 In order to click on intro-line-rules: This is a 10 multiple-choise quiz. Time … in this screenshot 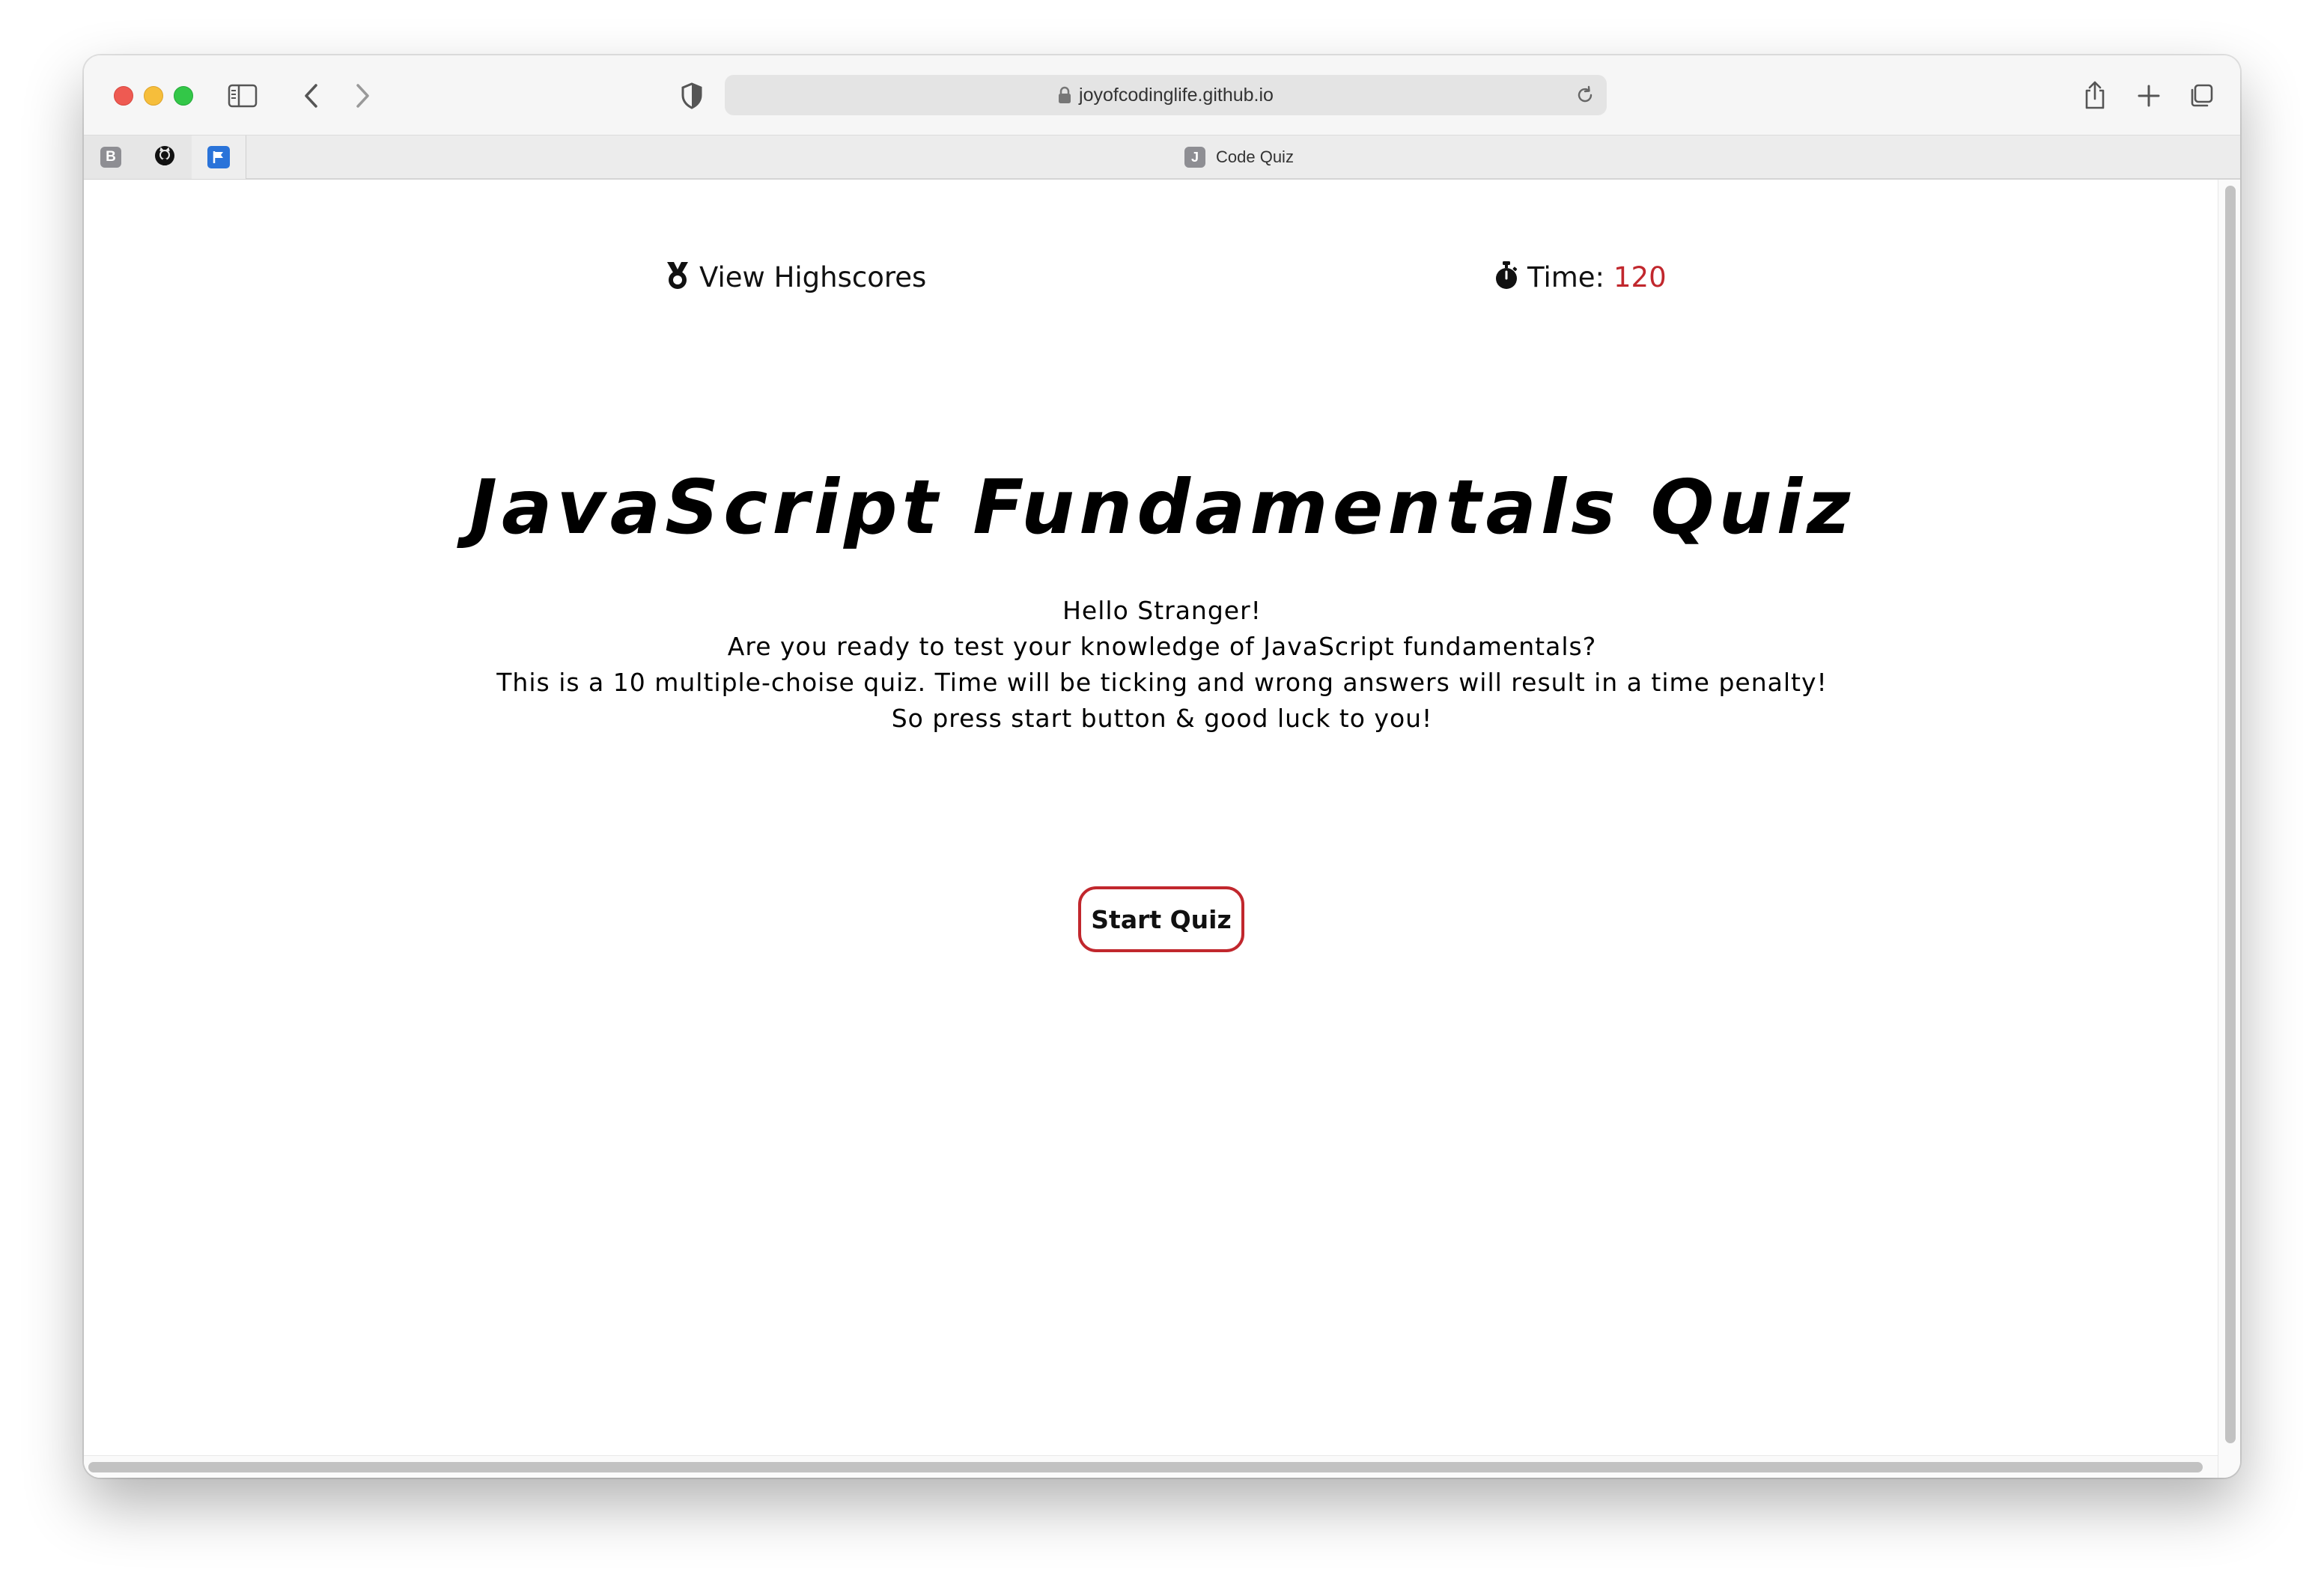, I will do `click(1162, 682)`.